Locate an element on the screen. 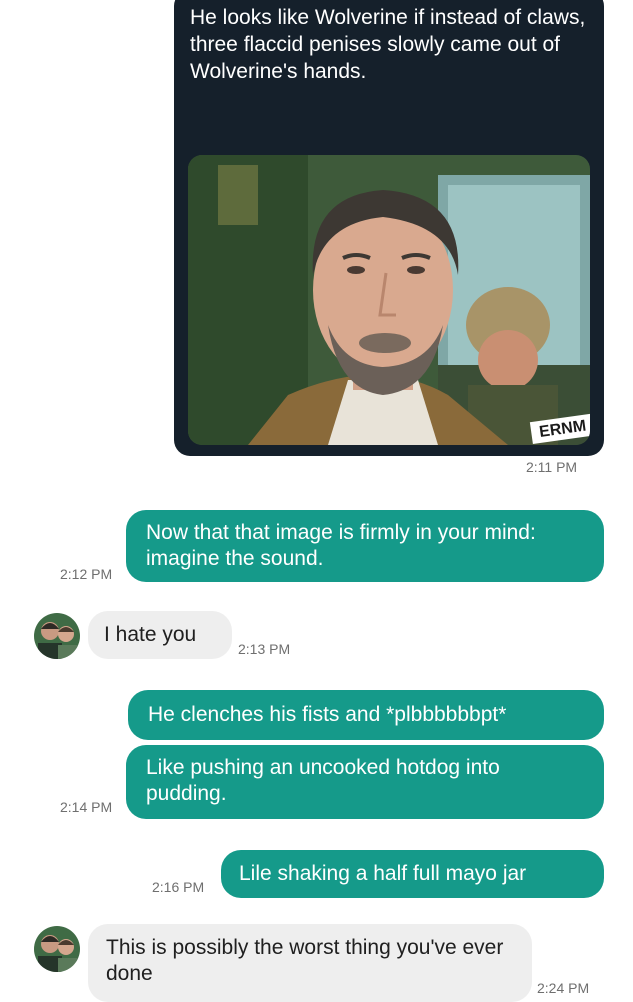  timestamp: 2:13 PM is located at coordinates (264, 649).